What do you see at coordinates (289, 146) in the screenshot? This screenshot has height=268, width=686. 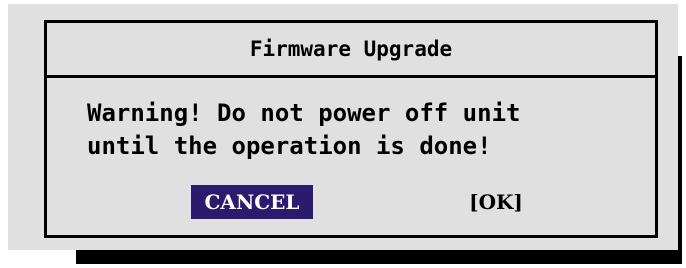 I see `warning-line-2: until the operation is done!` at bounding box center [289, 146].